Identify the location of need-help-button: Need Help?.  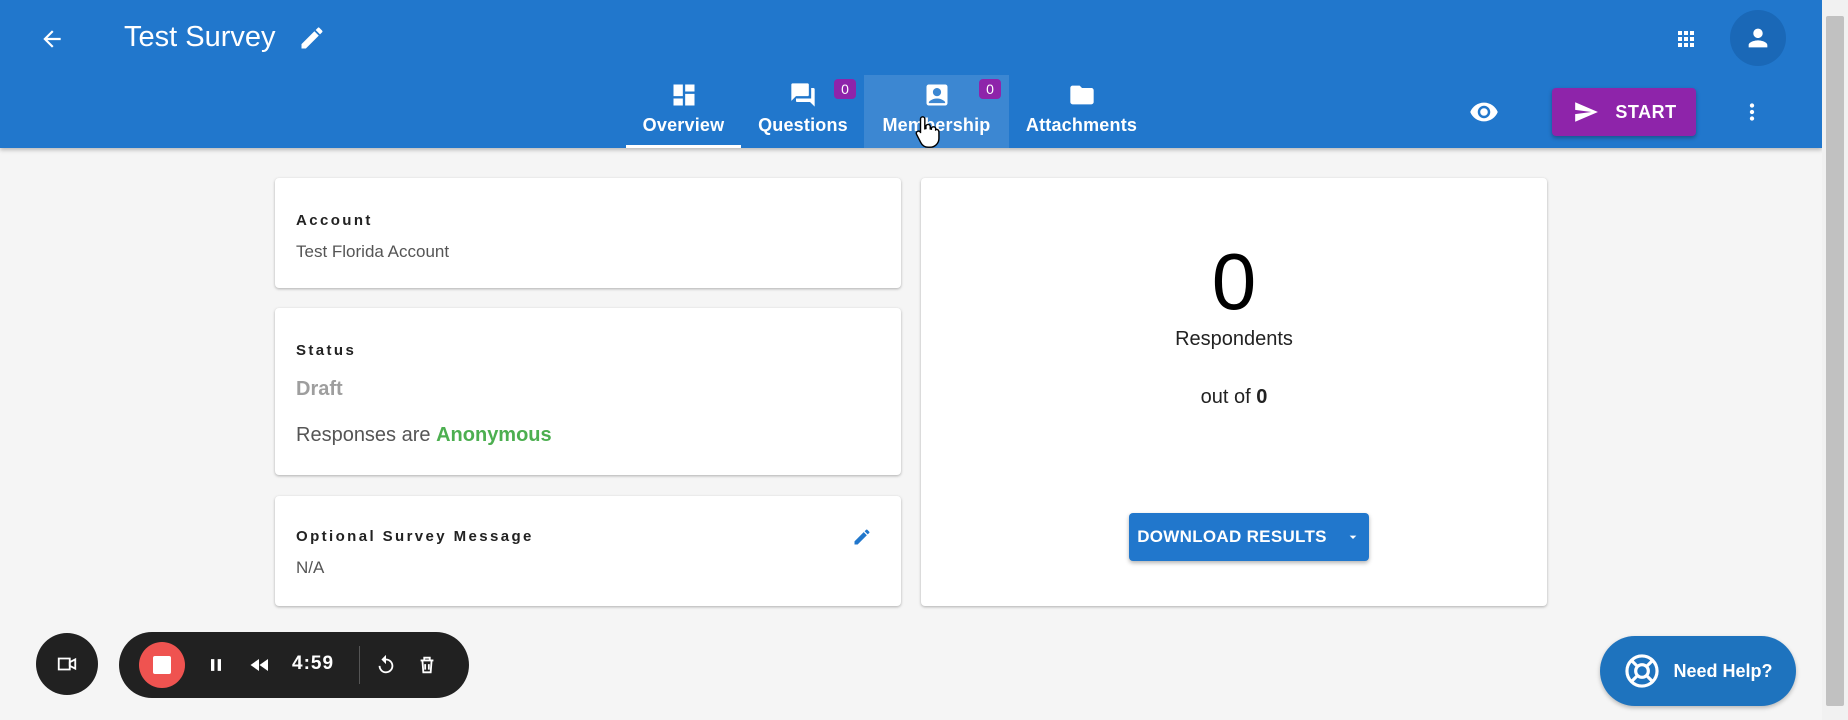
(1698, 671).